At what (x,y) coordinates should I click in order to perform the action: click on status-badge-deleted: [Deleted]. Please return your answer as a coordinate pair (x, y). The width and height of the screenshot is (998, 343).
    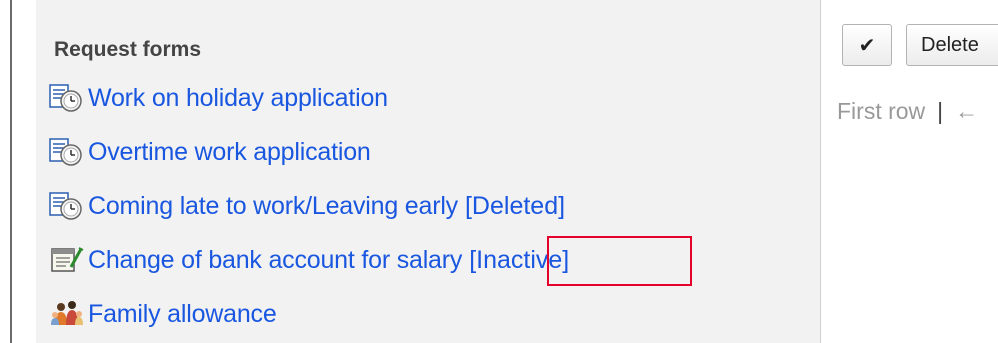
    Looking at the image, I should click on (515, 205).